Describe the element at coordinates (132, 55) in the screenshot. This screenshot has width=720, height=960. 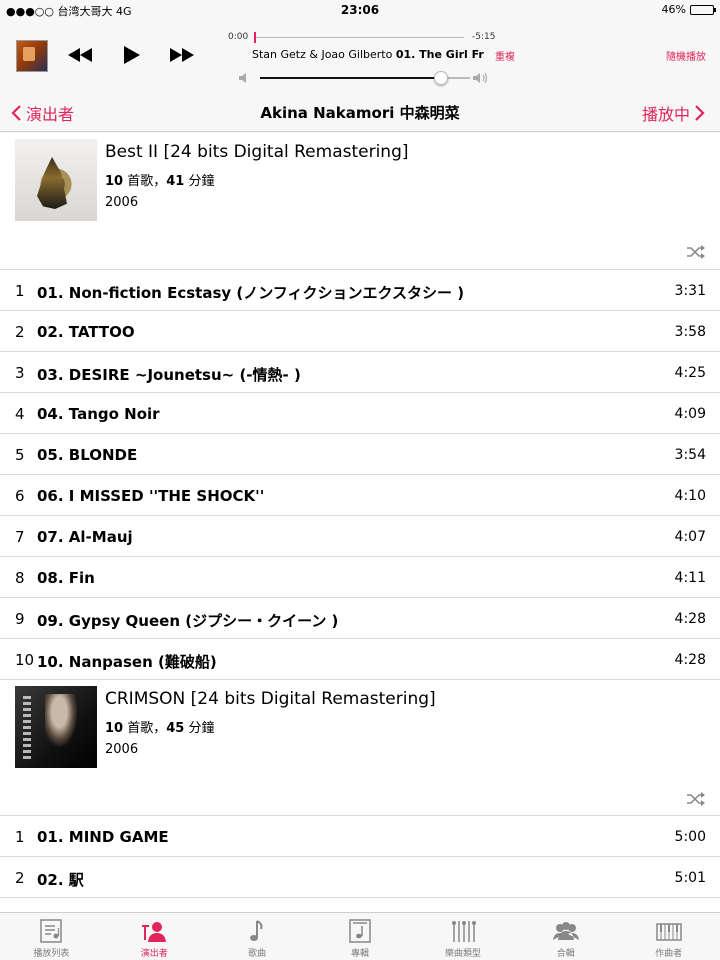
I see `play-button` at that location.